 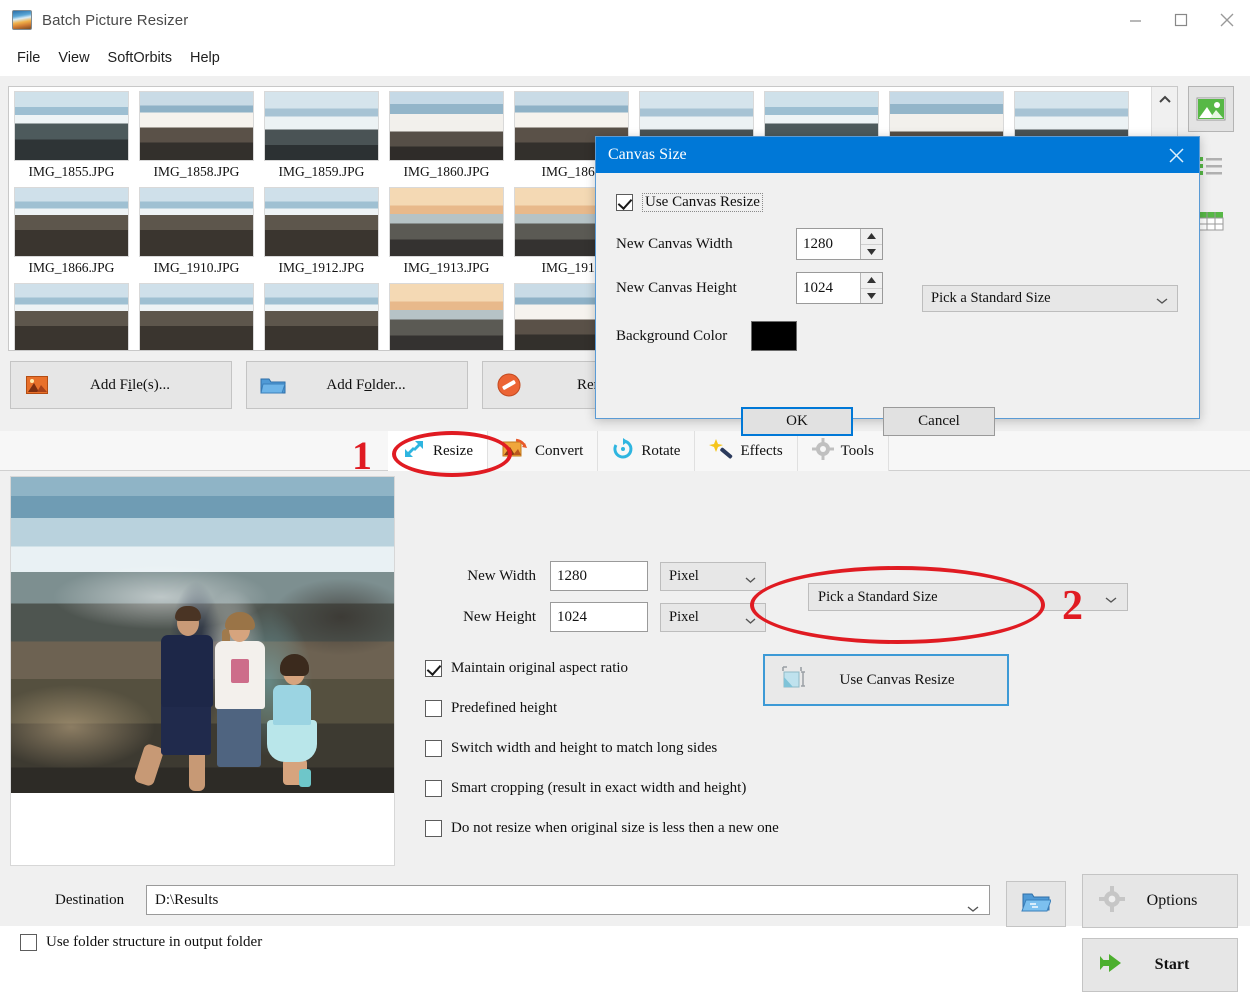 I want to click on list-item: IMG_1866.JPG, so click(x=71, y=231).